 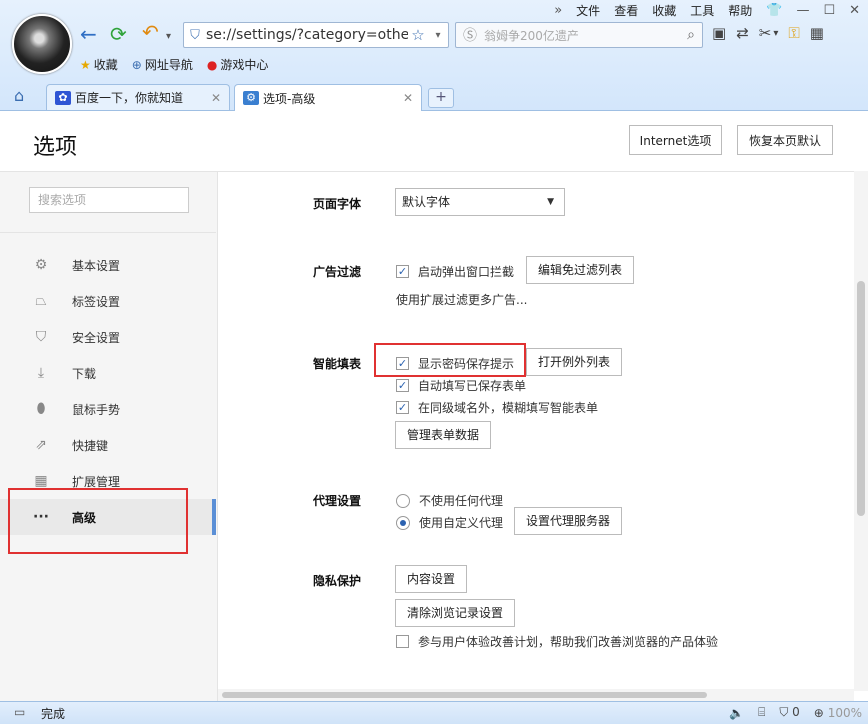 What do you see at coordinates (41, 373) in the screenshot?
I see `download-icon: ⤓` at bounding box center [41, 373].